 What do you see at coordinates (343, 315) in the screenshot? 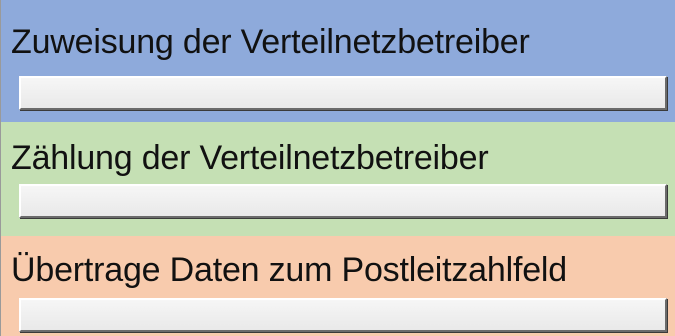
I see `progress-bar-postcode-transfer` at bounding box center [343, 315].